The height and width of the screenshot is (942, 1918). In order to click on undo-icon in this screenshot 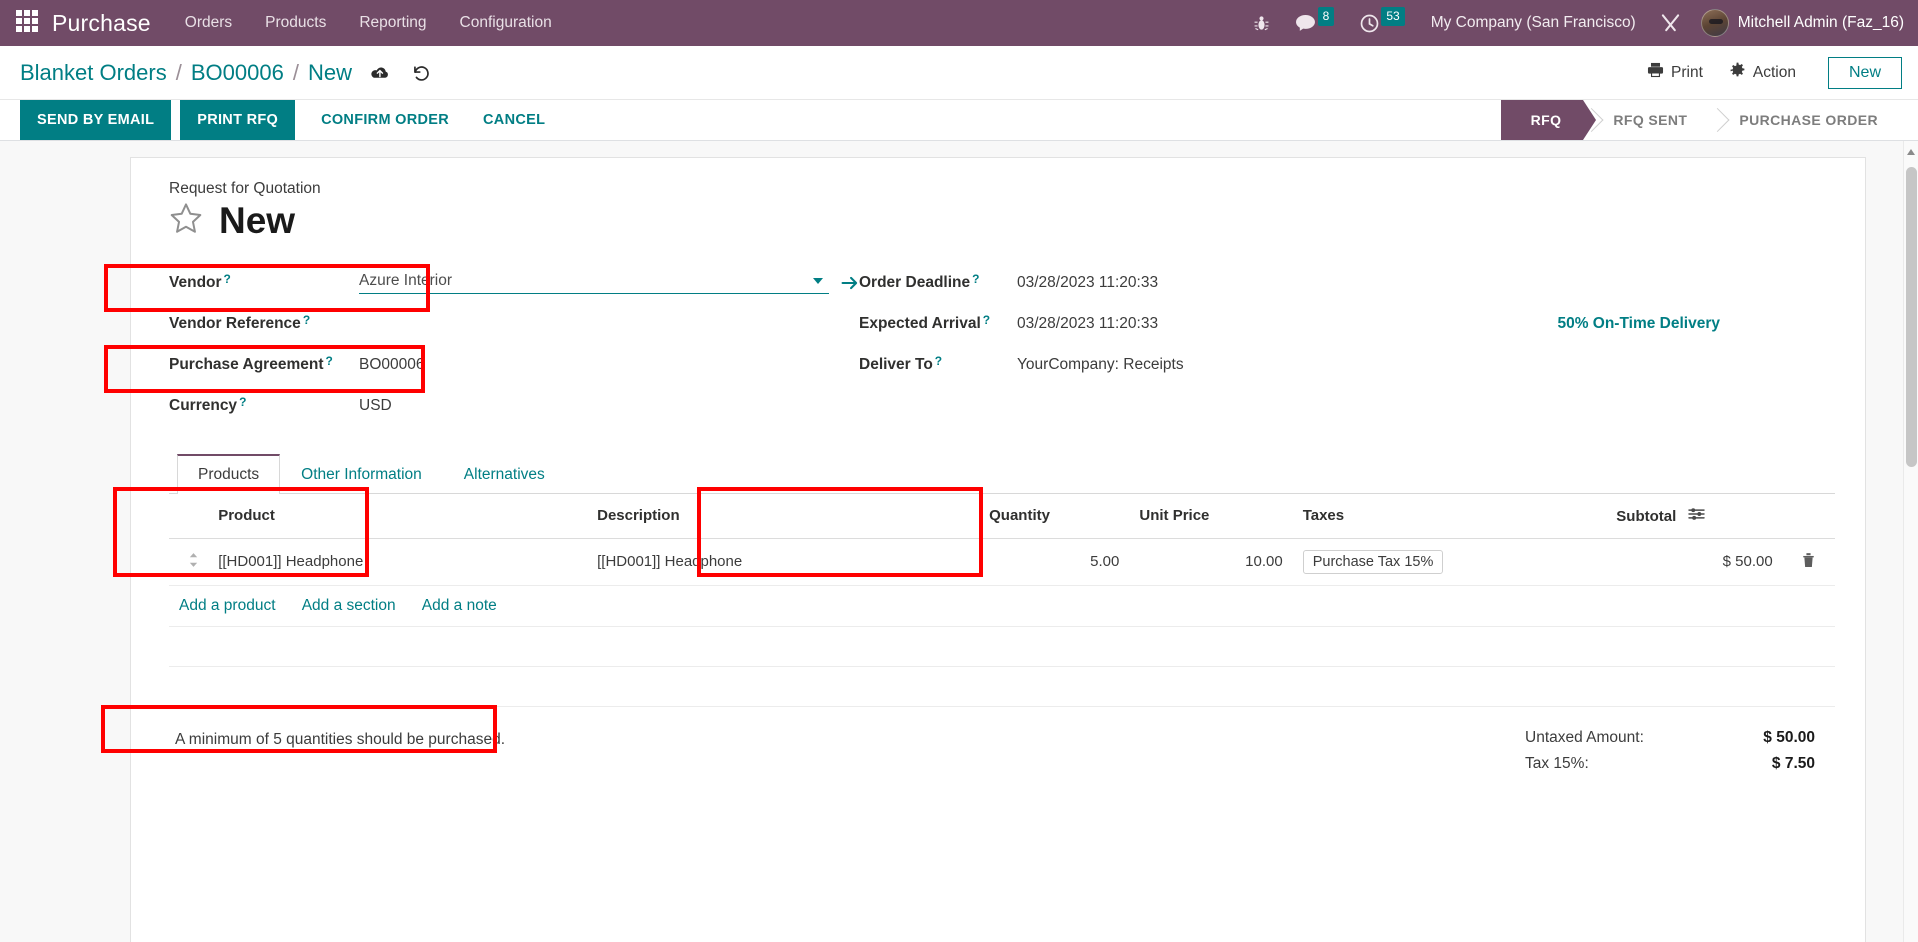, I will do `click(421, 73)`.